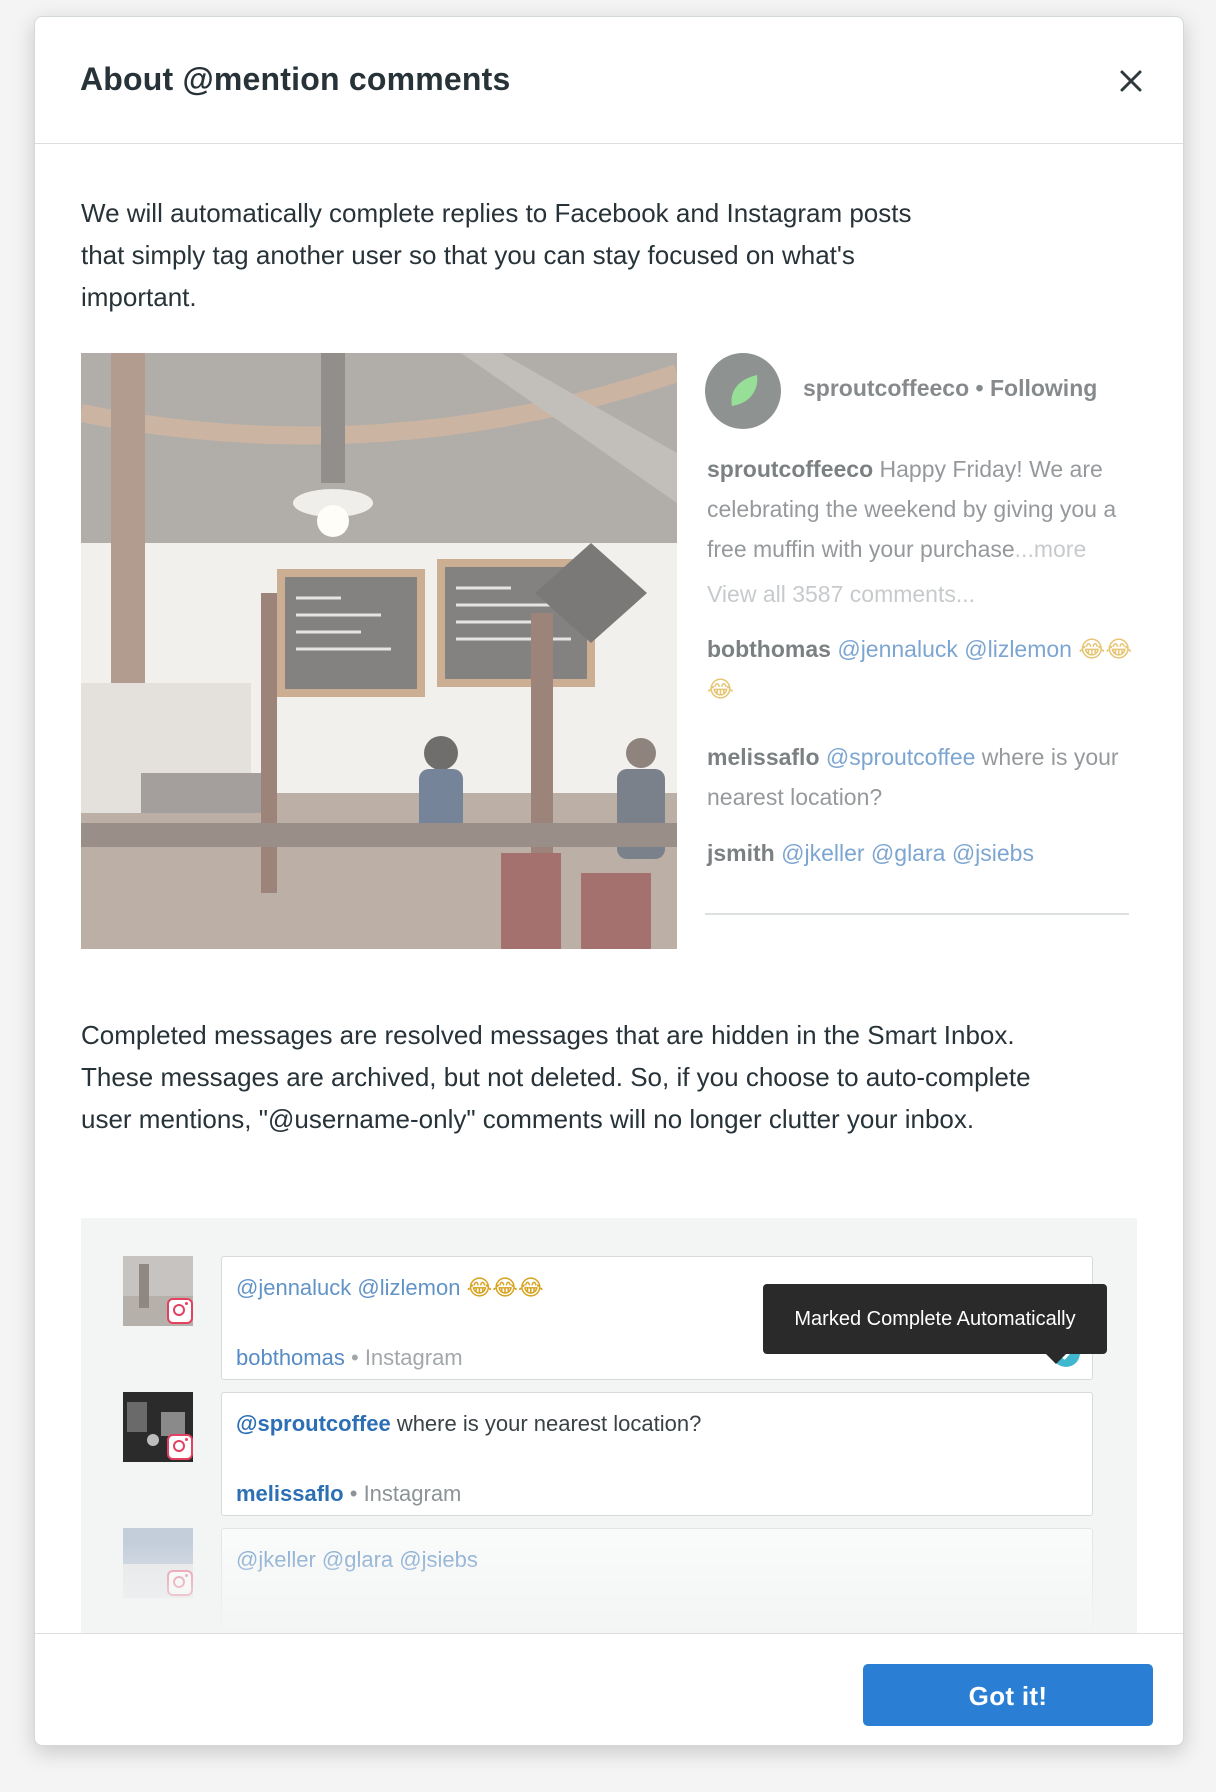 The width and height of the screenshot is (1216, 1792). I want to click on got-it-button: Got it!, so click(1008, 1695).